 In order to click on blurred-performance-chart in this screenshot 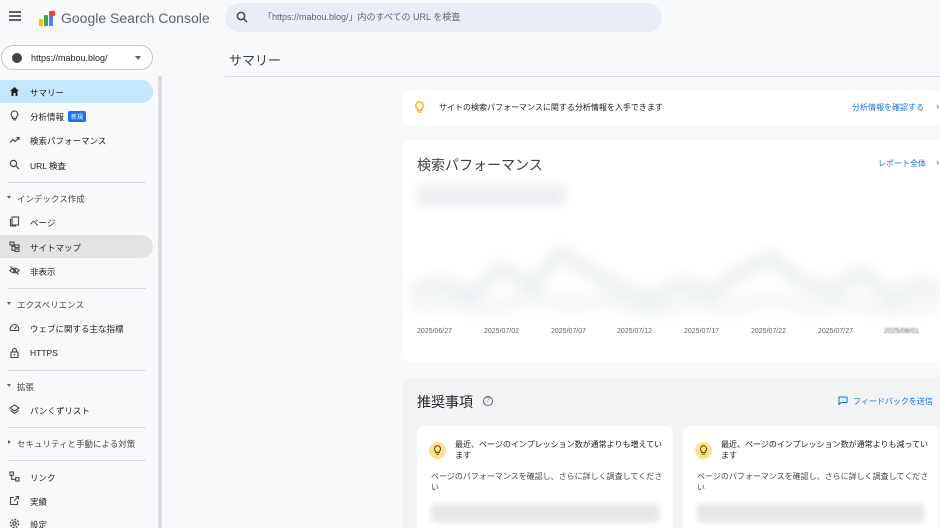, I will do `click(675, 268)`.